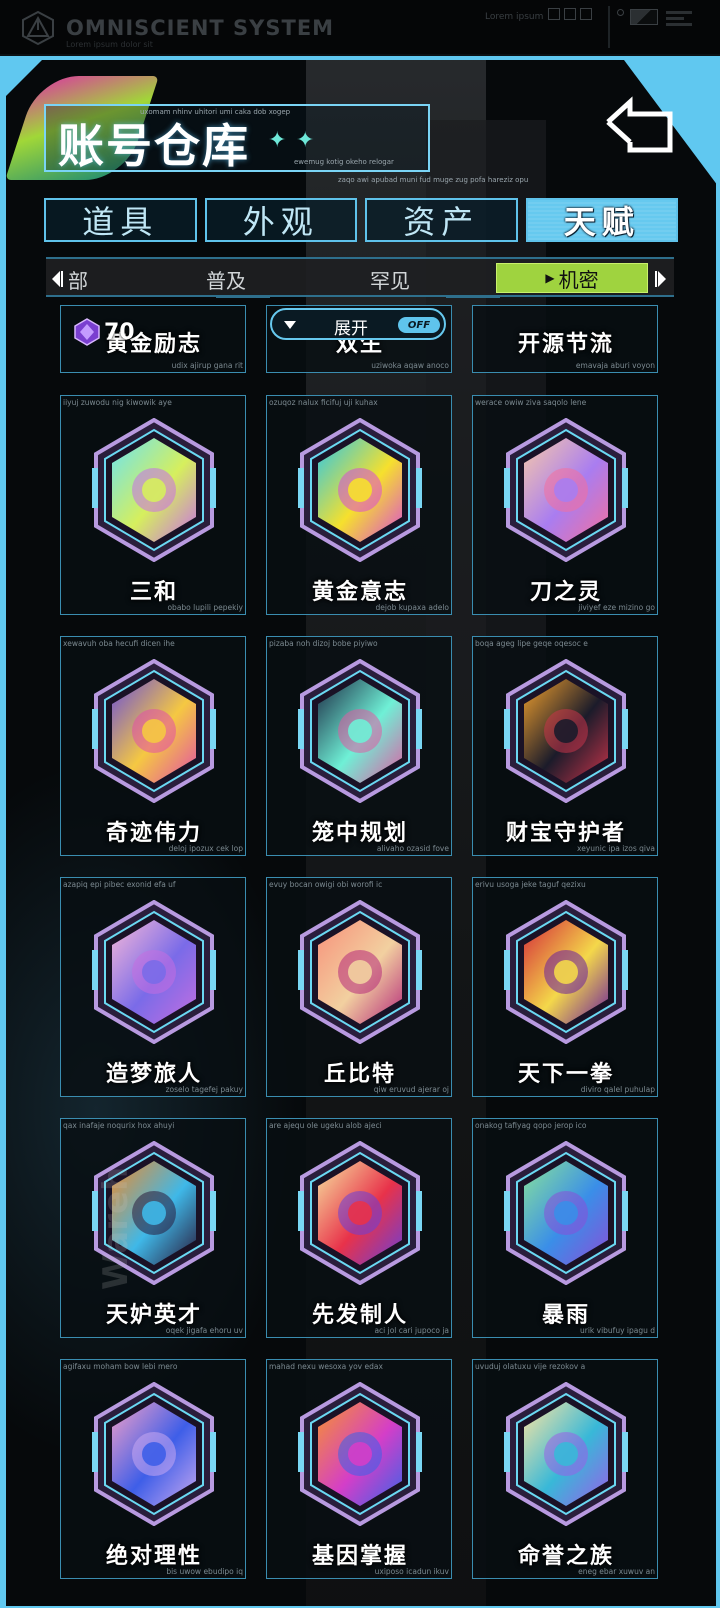 This screenshot has width=720, height=1608. I want to click on system-logo-icon, so click(38, 28).